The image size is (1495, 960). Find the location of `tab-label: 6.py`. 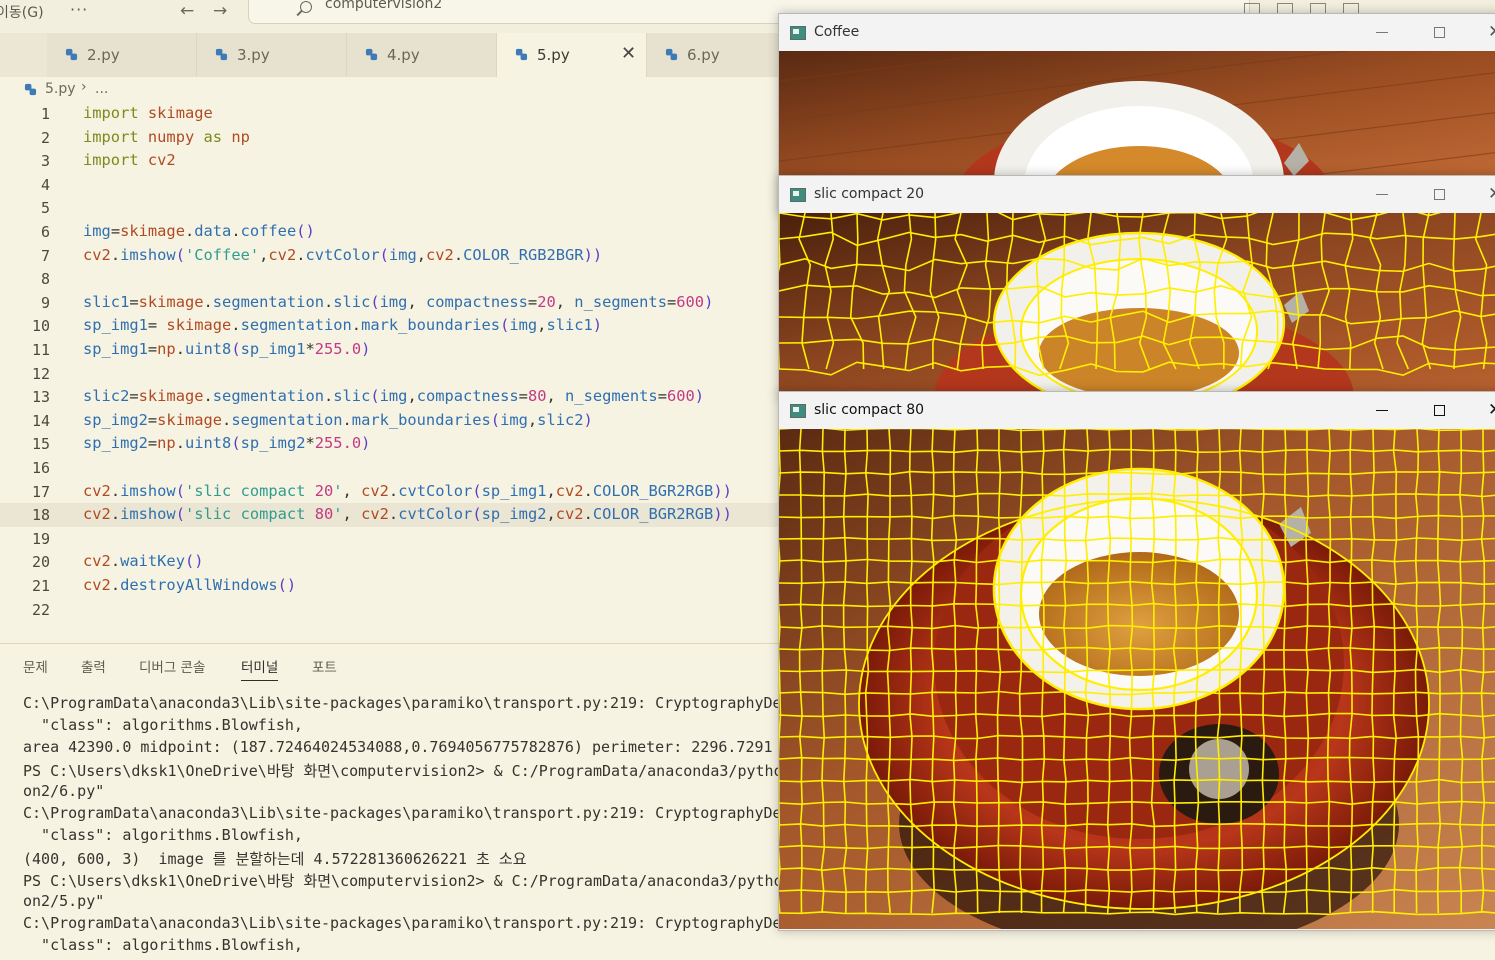

tab-label: 6.py is located at coordinates (703, 55).